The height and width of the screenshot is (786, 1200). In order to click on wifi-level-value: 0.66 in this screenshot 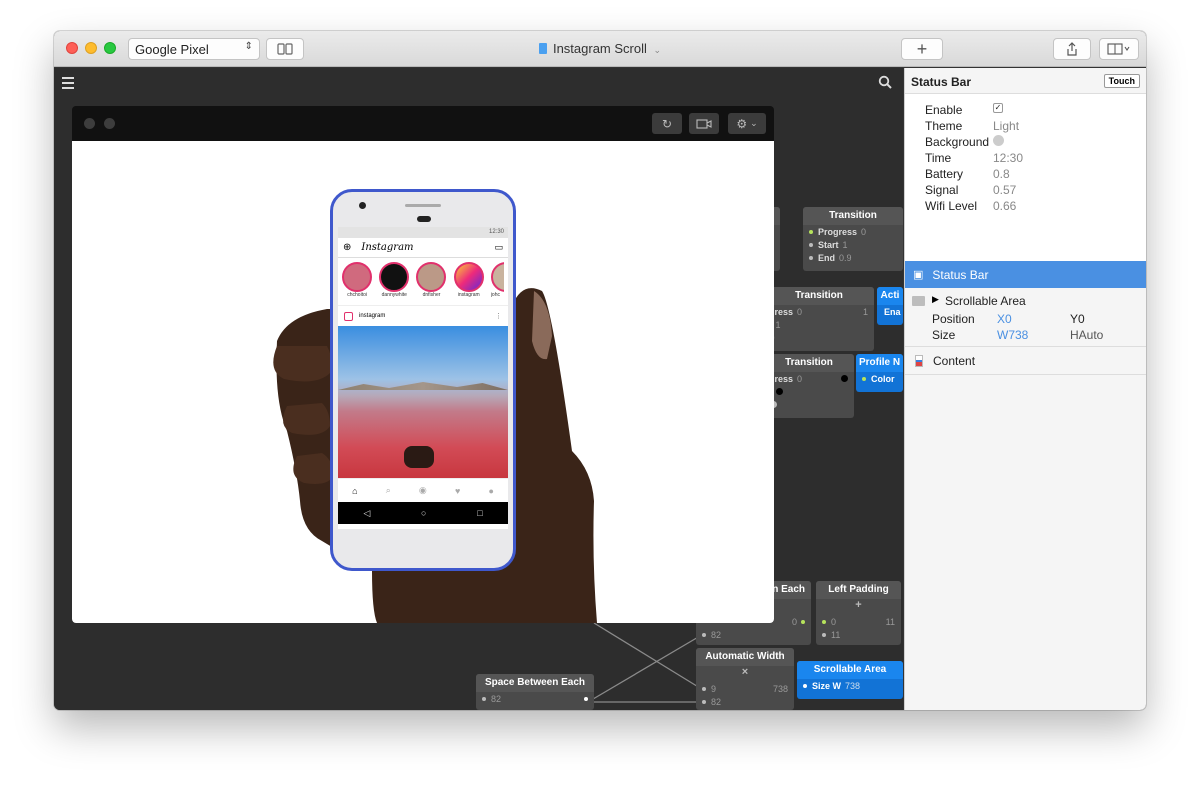, I will do `click(1004, 206)`.